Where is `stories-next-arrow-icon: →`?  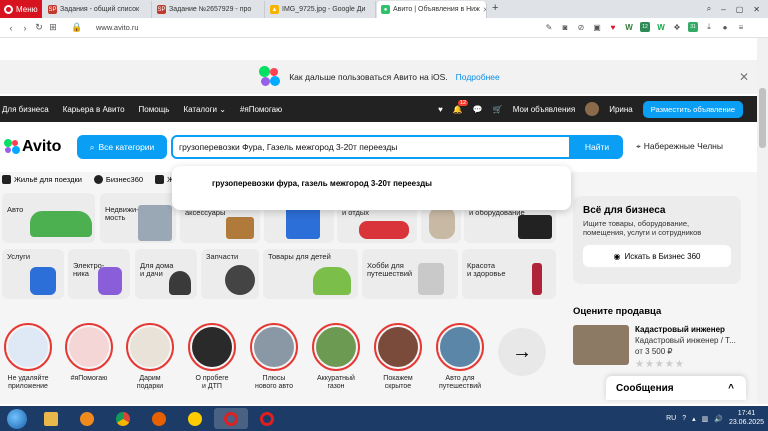
stories-next-arrow-icon: → is located at coordinates (522, 352).